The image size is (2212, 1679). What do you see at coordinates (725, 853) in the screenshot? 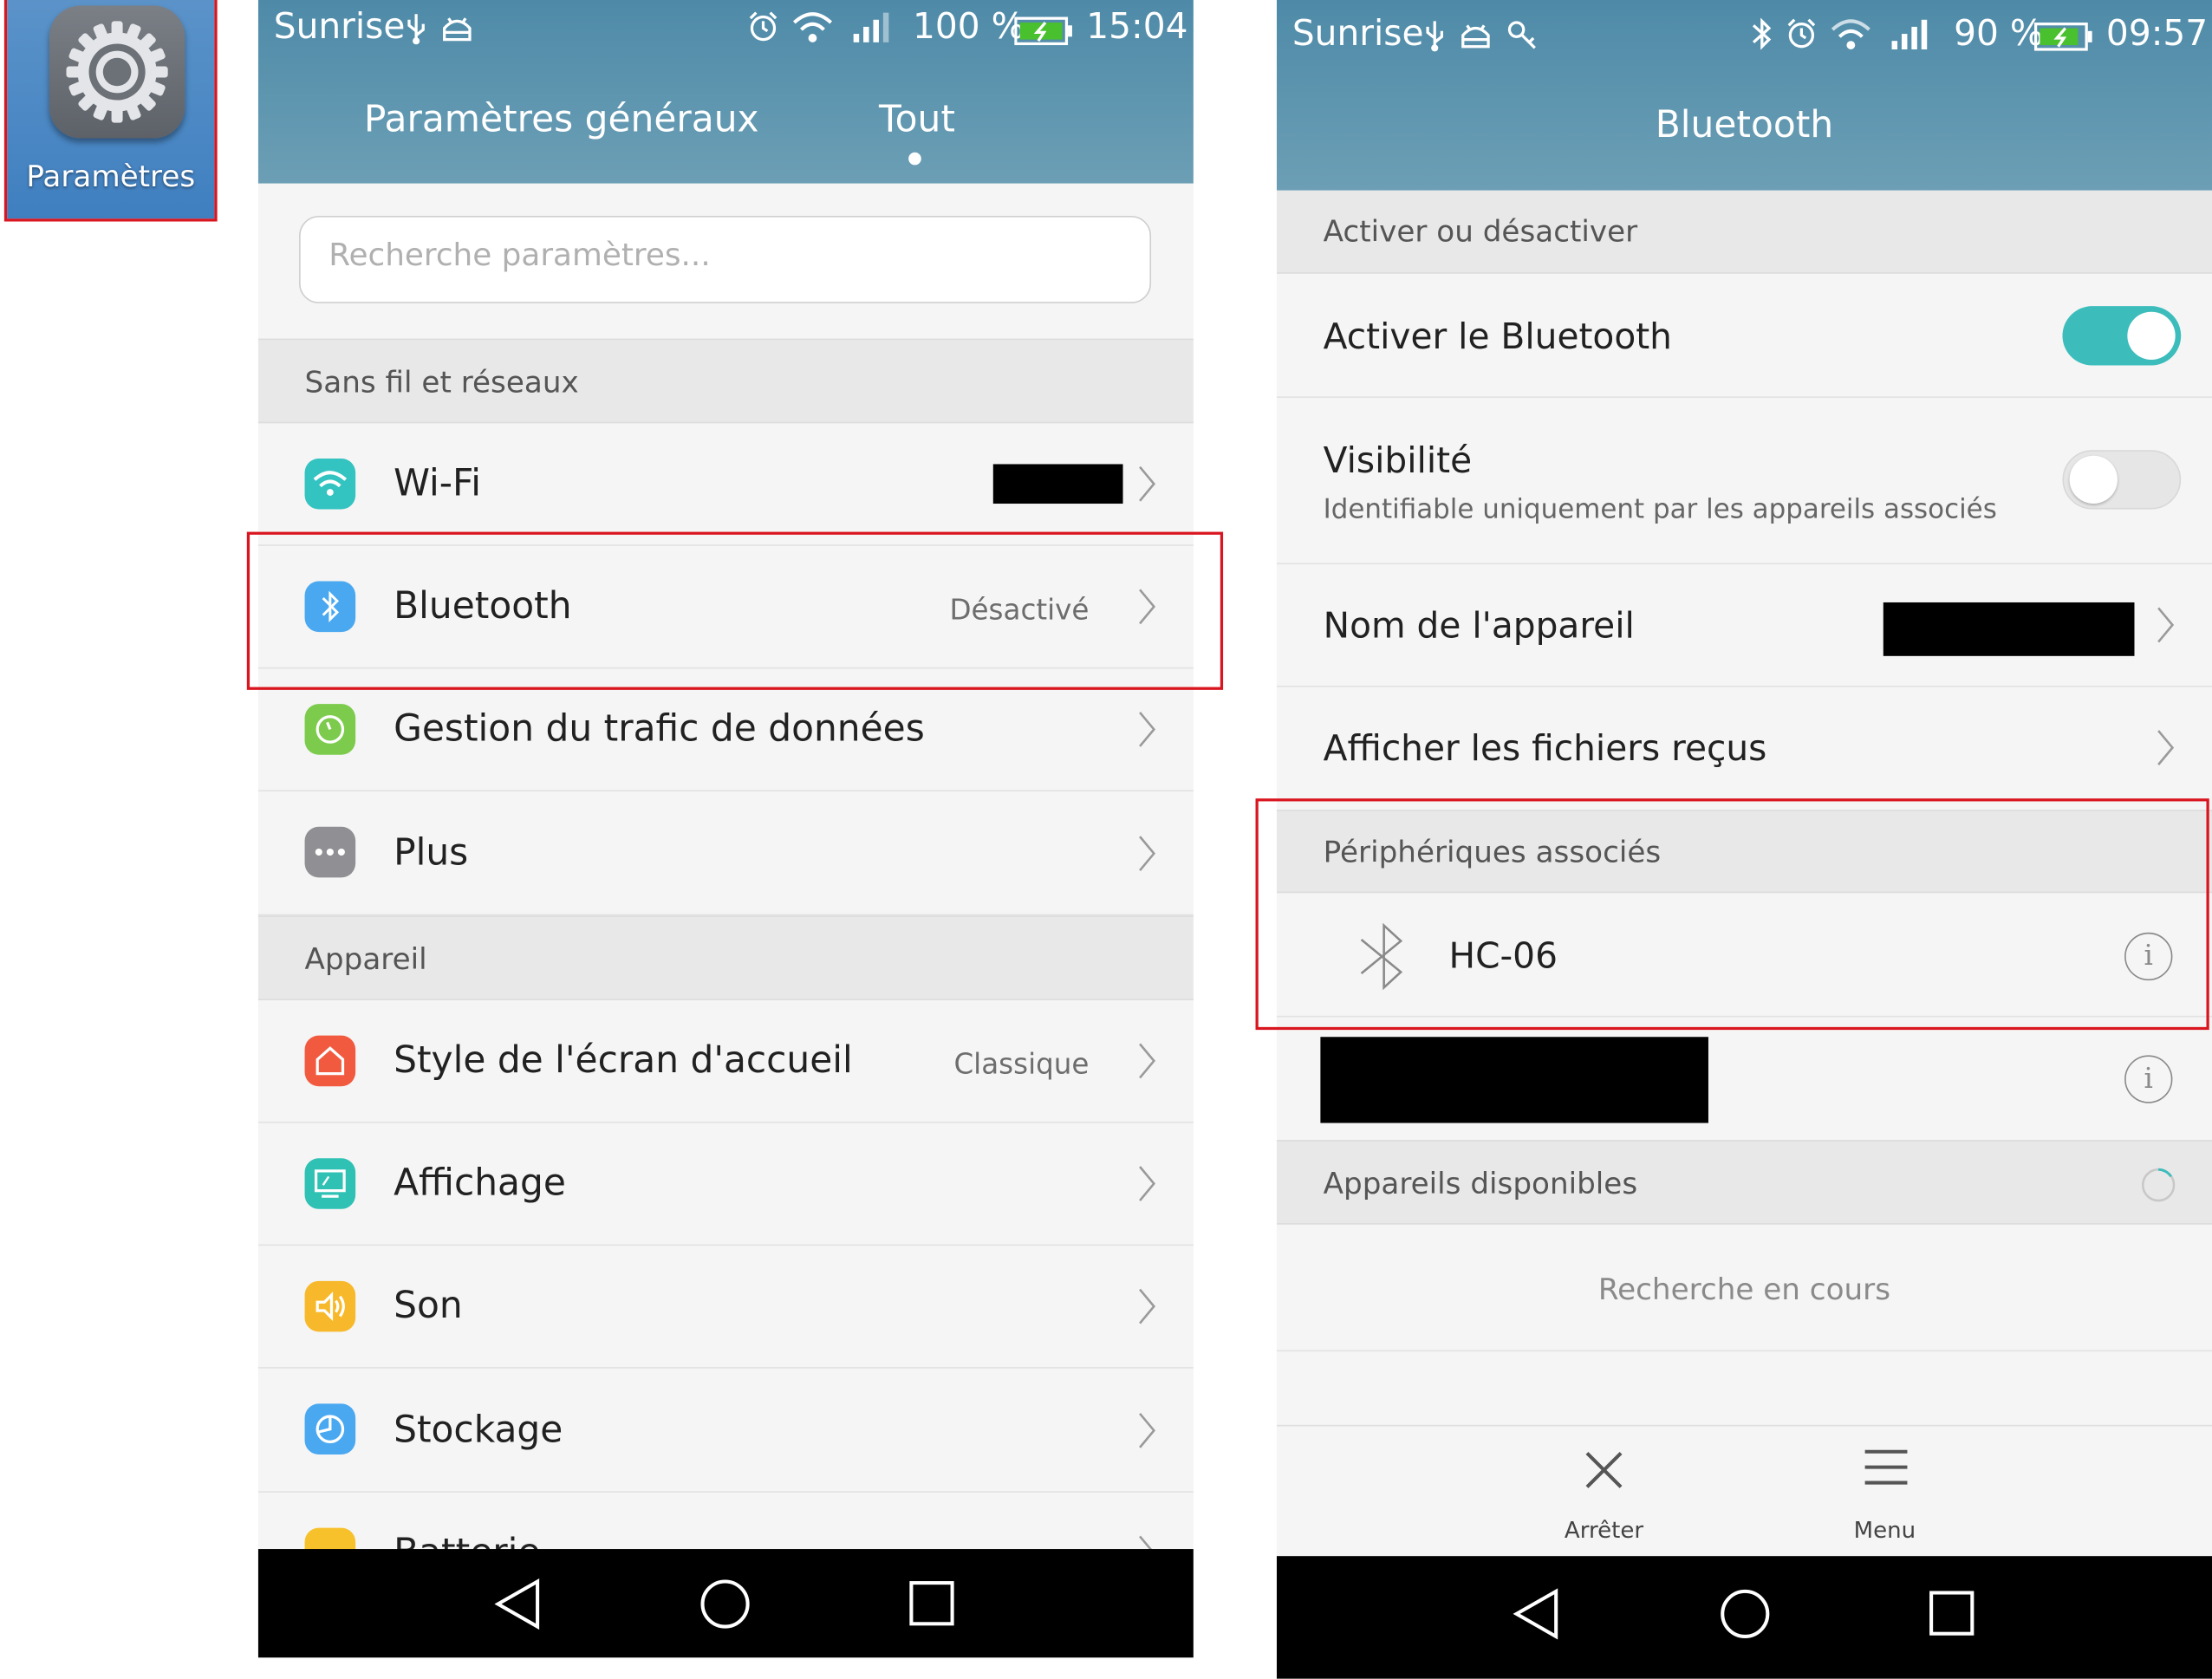
I see `settings-item-more: Plus` at bounding box center [725, 853].